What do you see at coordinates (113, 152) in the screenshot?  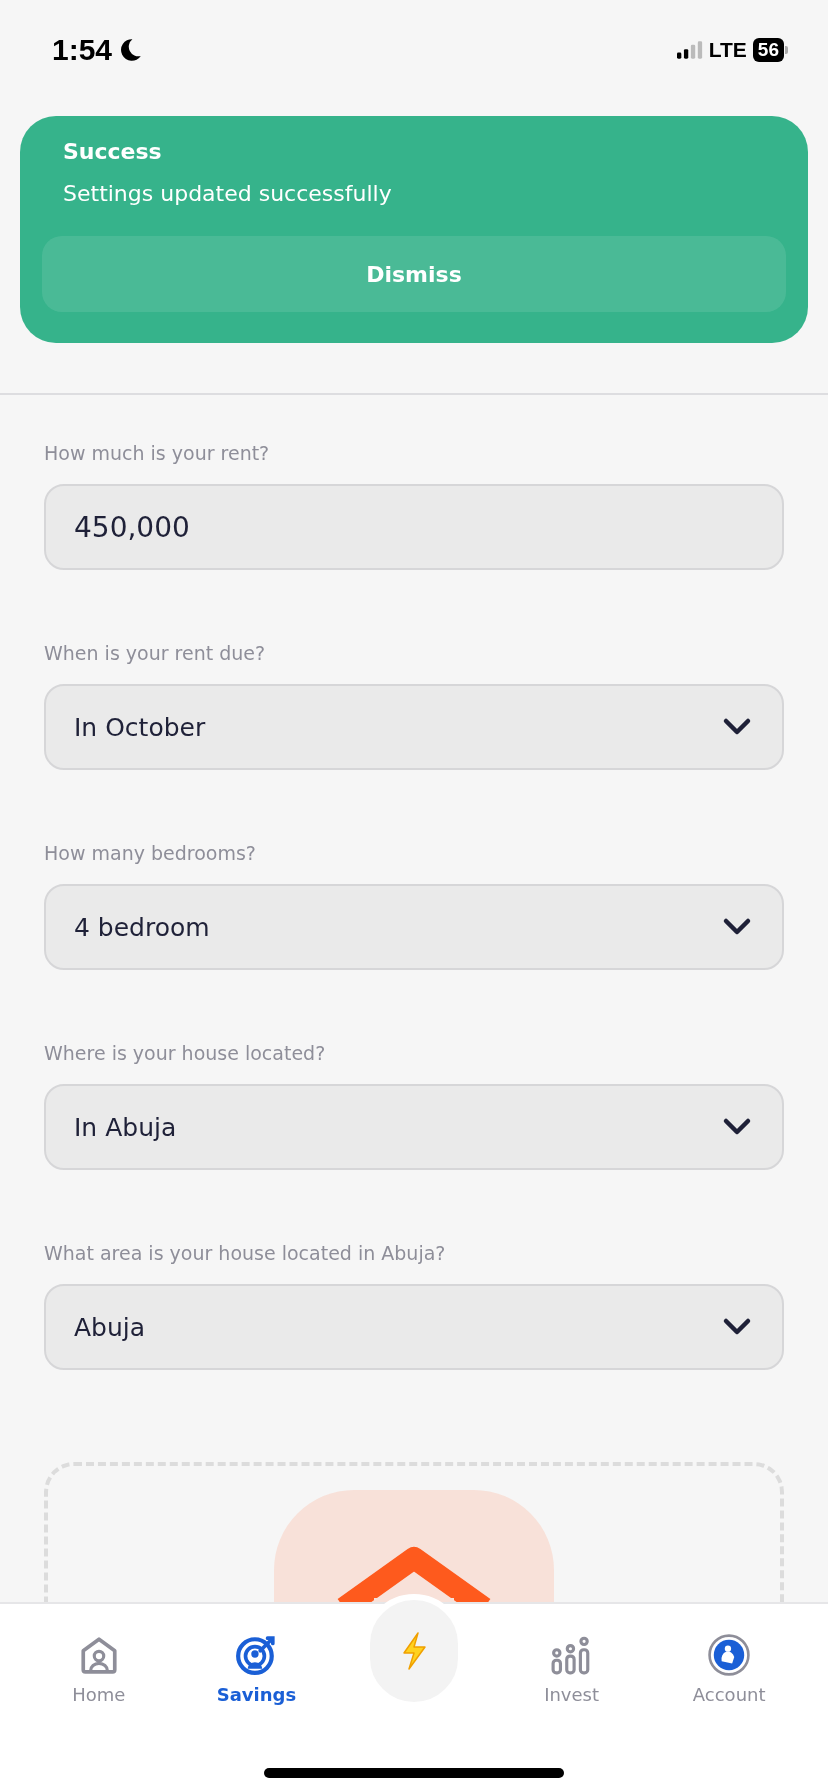 I see `toast-title: Success` at bounding box center [113, 152].